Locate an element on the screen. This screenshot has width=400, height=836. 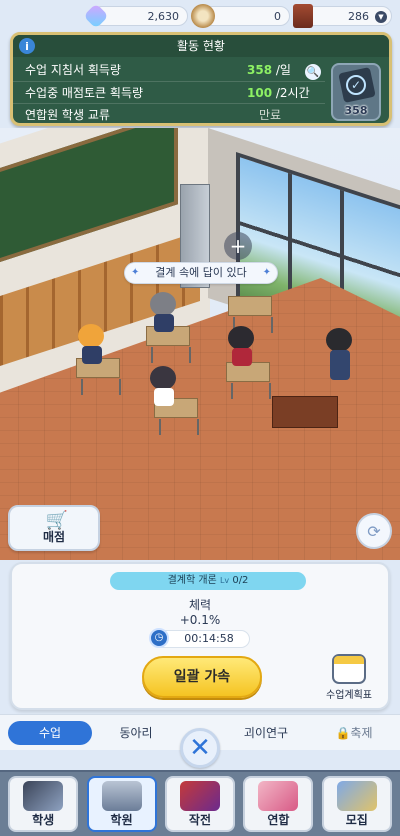
recruit-cards-icon is located at coordinates (356, 796).